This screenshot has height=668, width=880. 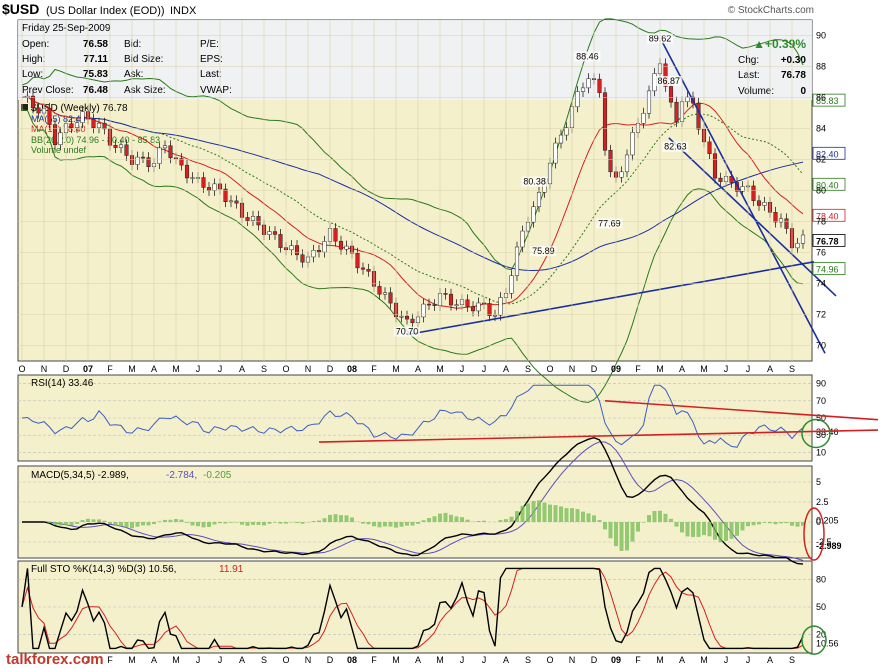 I want to click on bottom-tick-label: A, so click(x=418, y=660).